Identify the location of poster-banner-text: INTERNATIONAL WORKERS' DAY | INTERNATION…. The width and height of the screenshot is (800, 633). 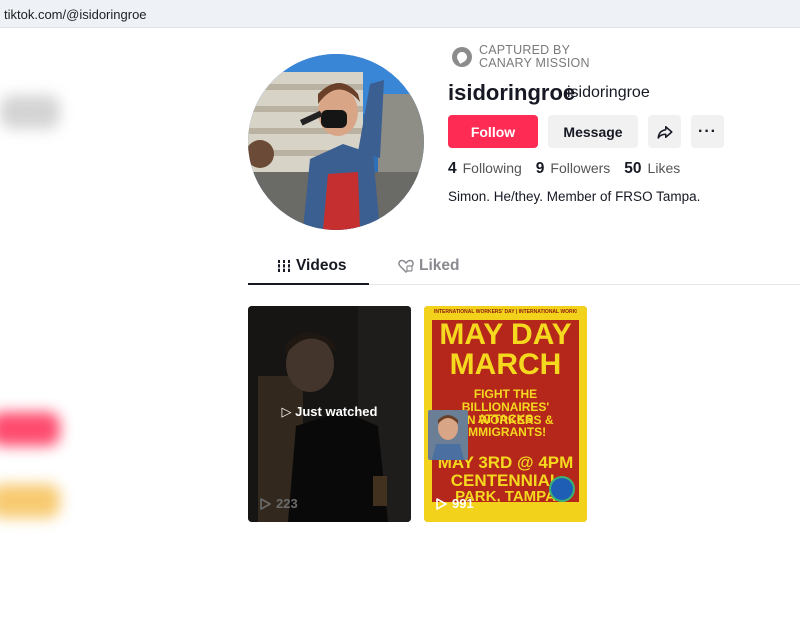
(505, 312).